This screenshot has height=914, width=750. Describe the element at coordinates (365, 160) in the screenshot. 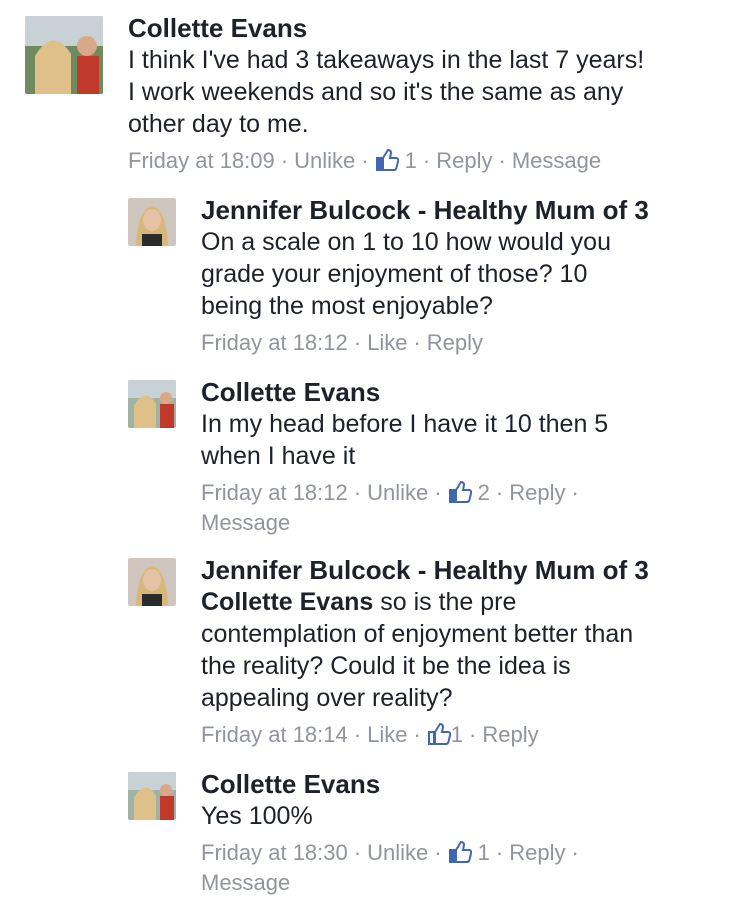

I see `comment-actions: Friday at 18:09 · Unlike · 1 · Reply · Message` at that location.